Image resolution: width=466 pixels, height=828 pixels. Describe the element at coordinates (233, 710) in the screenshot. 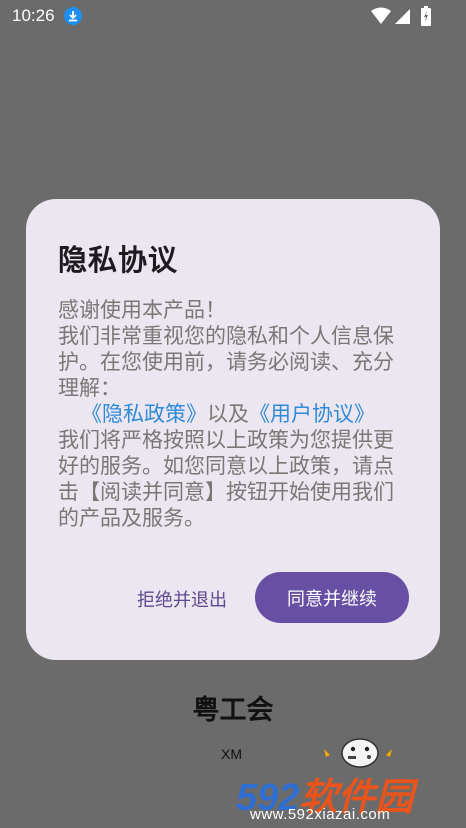

I see `app-title: 粤工会` at that location.